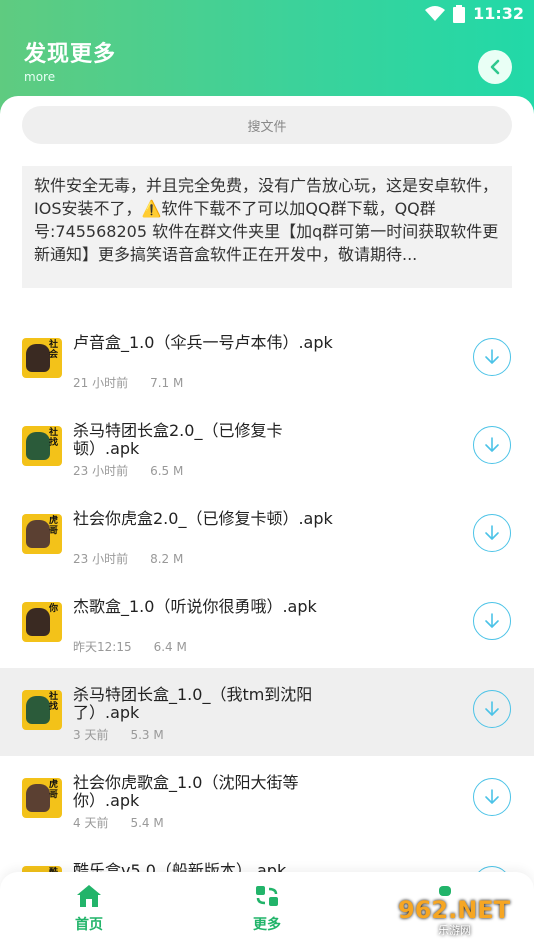  I want to click on list-item: 虎哥 社会你虎歌盒_1.0（沈阳大街等你）.apk 4 天前 5.4 M, so click(267, 800).